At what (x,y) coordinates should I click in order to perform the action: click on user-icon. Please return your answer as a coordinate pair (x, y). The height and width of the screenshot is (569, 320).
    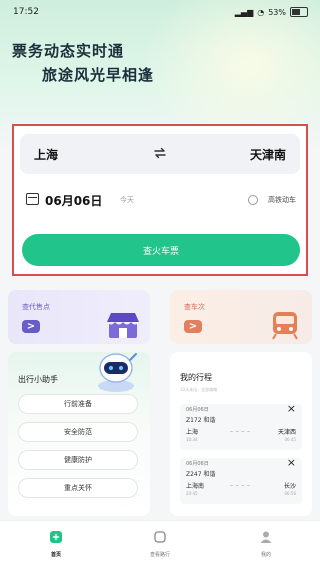
    Looking at the image, I should click on (266, 537).